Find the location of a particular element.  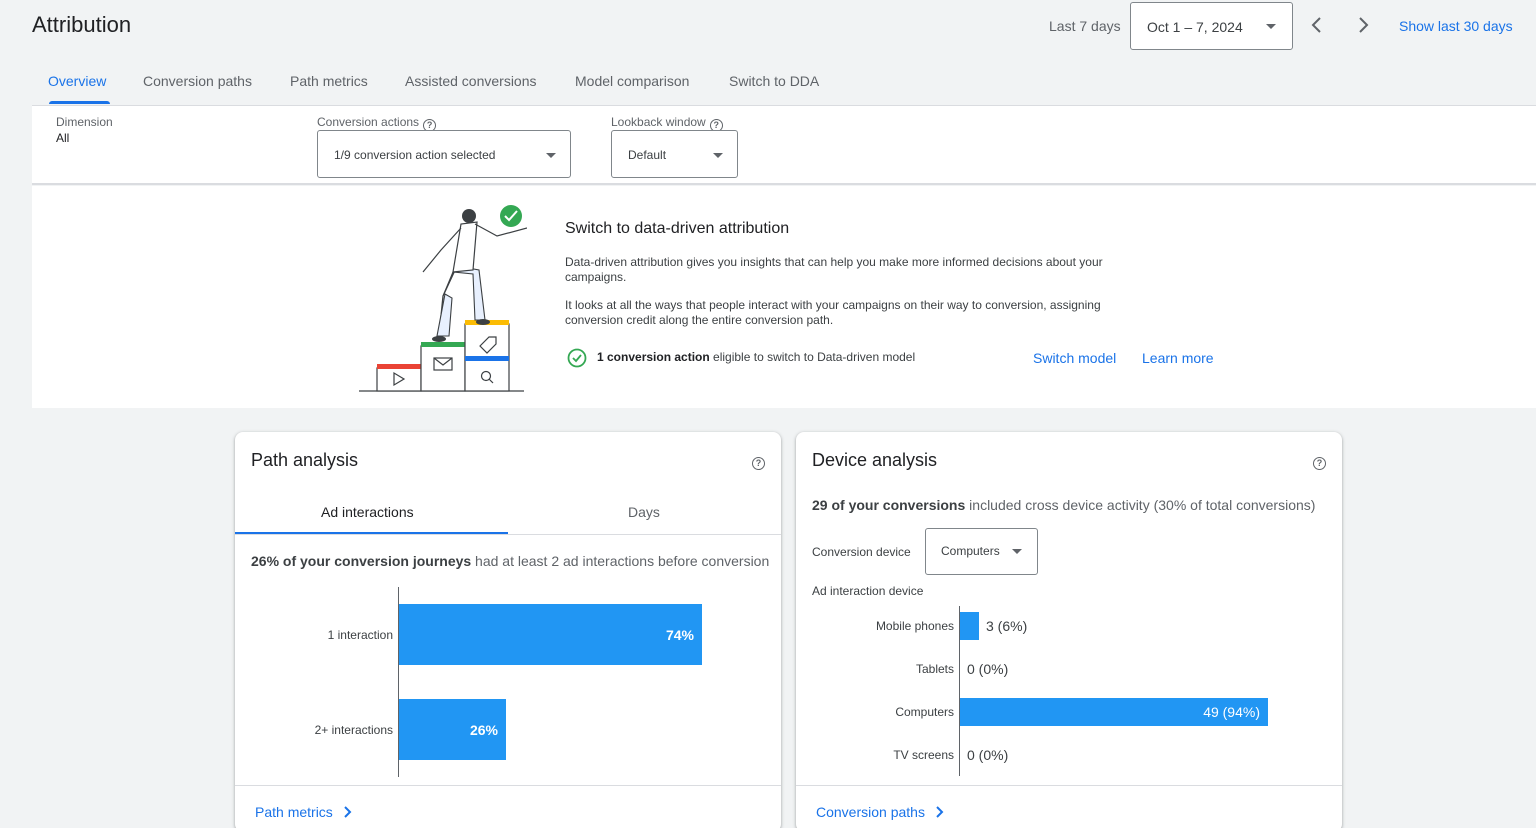

eligibility-count: 1 conversion action is located at coordinates (653, 357).